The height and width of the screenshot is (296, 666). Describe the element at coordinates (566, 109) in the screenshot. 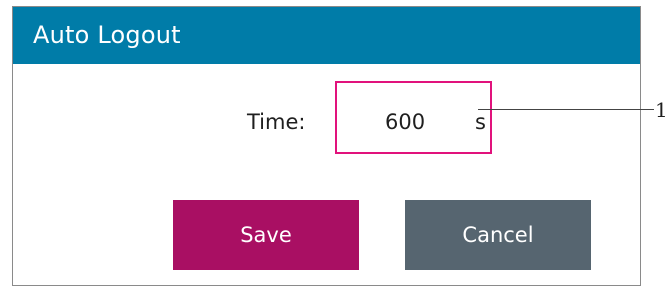

I see `callout-line` at that location.